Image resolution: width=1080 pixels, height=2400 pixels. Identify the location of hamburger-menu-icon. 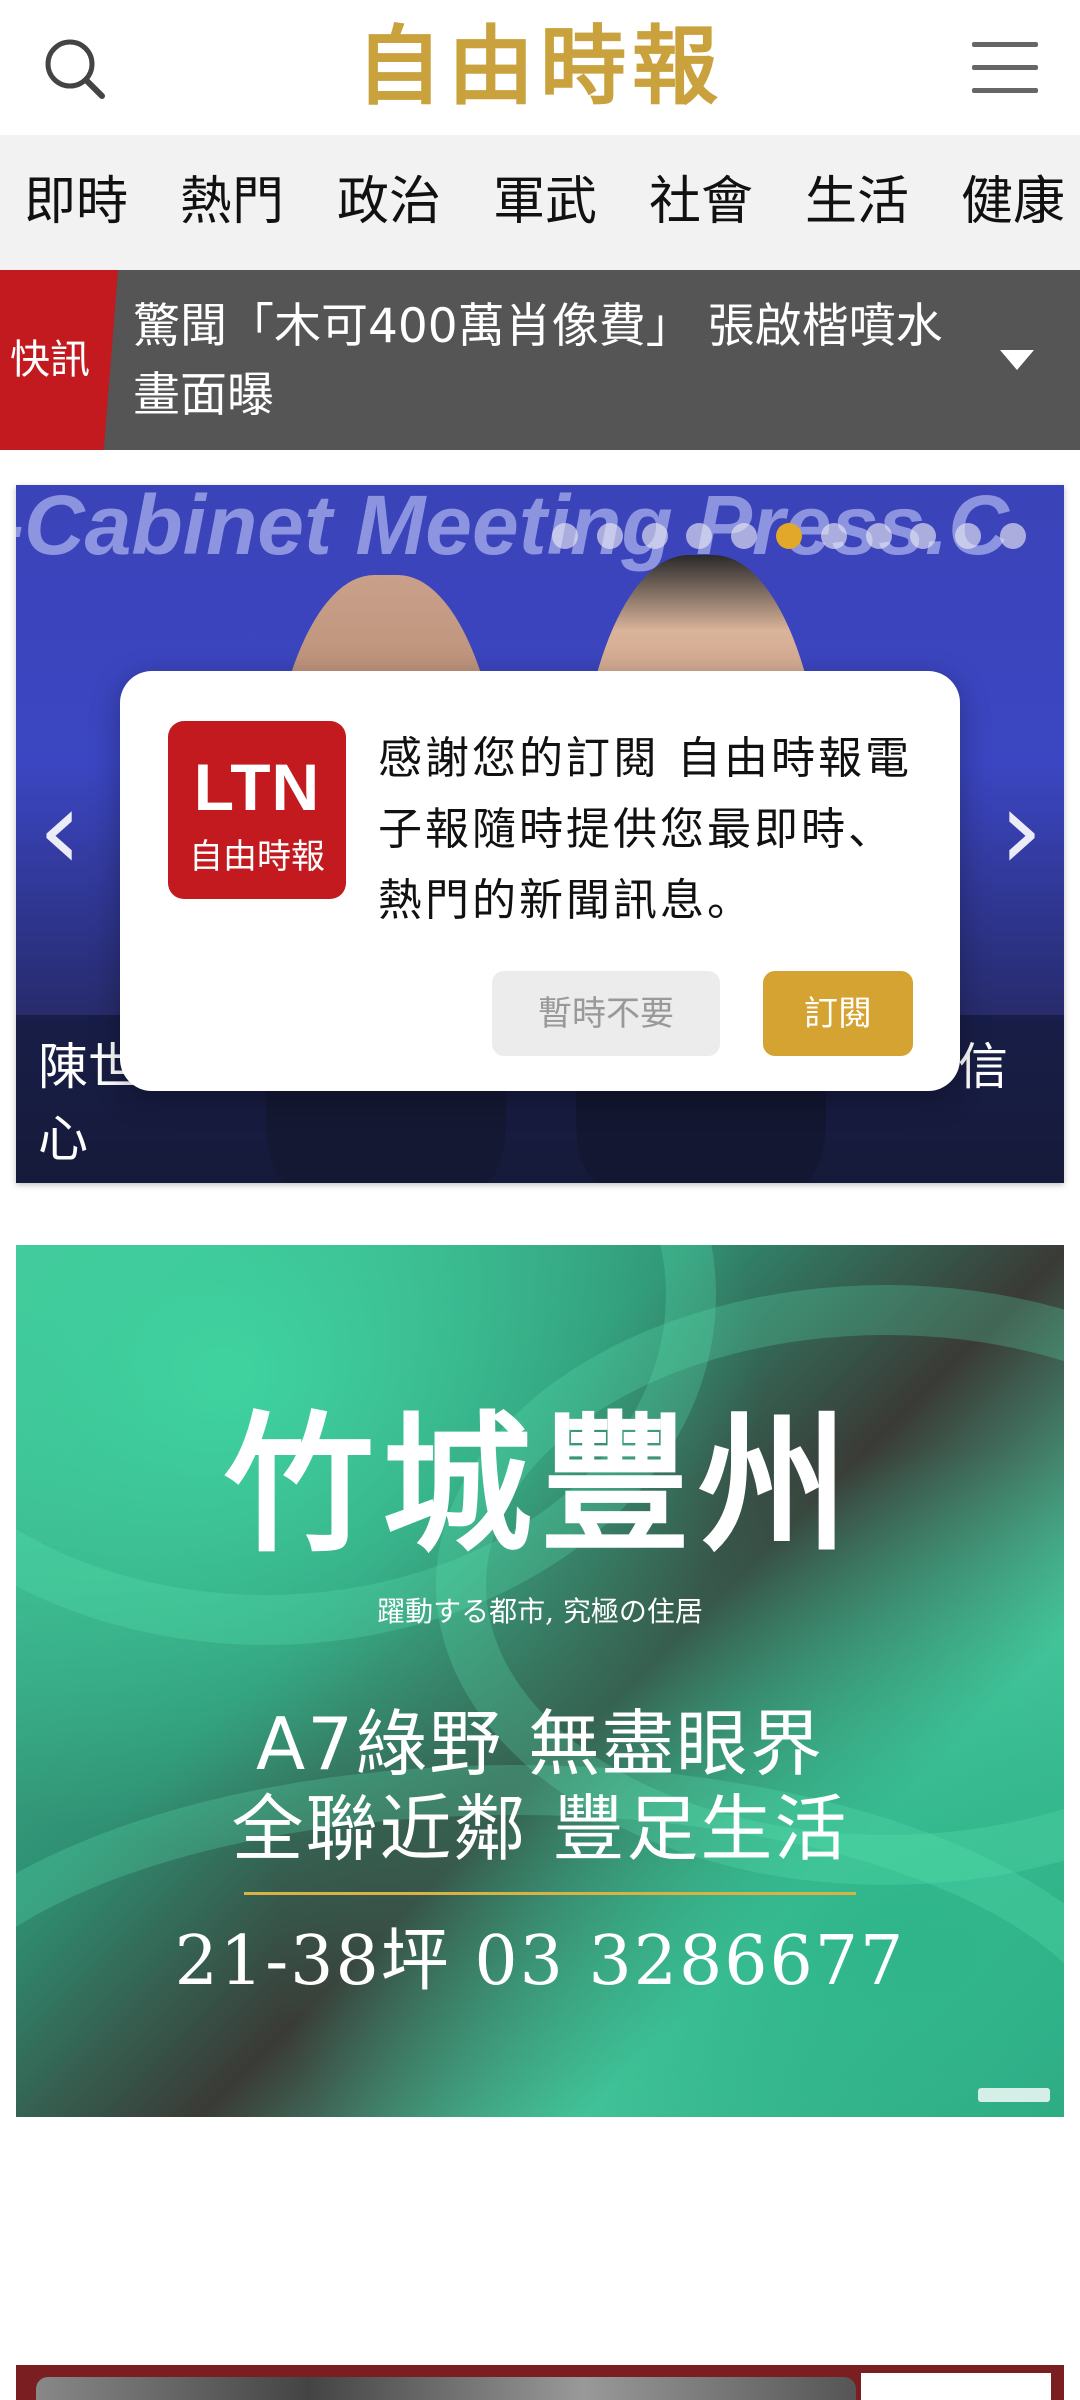
(1005, 68).